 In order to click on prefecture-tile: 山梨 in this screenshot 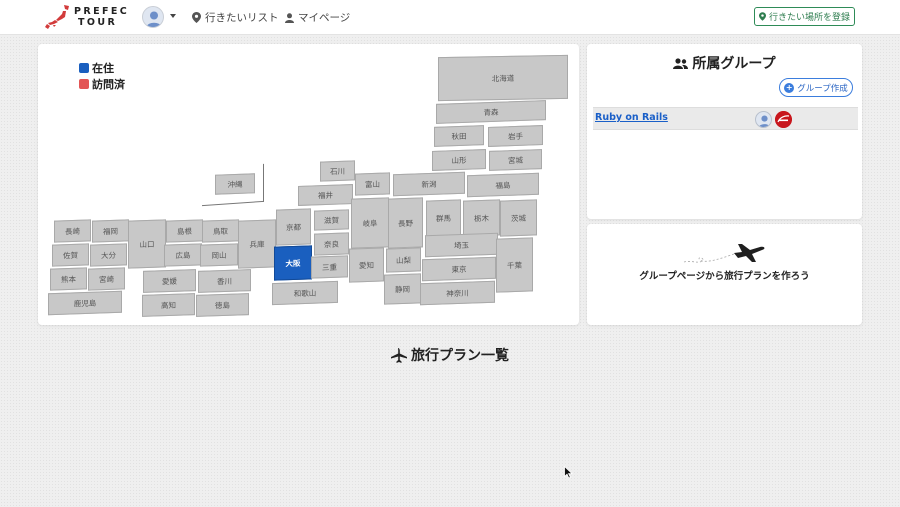, I will do `click(403, 260)`.